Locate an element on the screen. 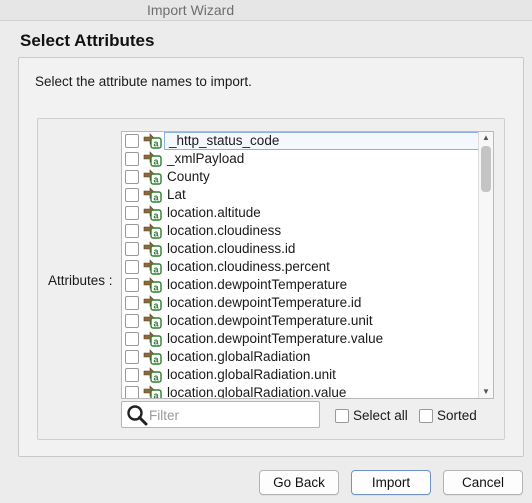 This screenshot has width=532, height=503. attribute-name: Lat is located at coordinates (176, 194).